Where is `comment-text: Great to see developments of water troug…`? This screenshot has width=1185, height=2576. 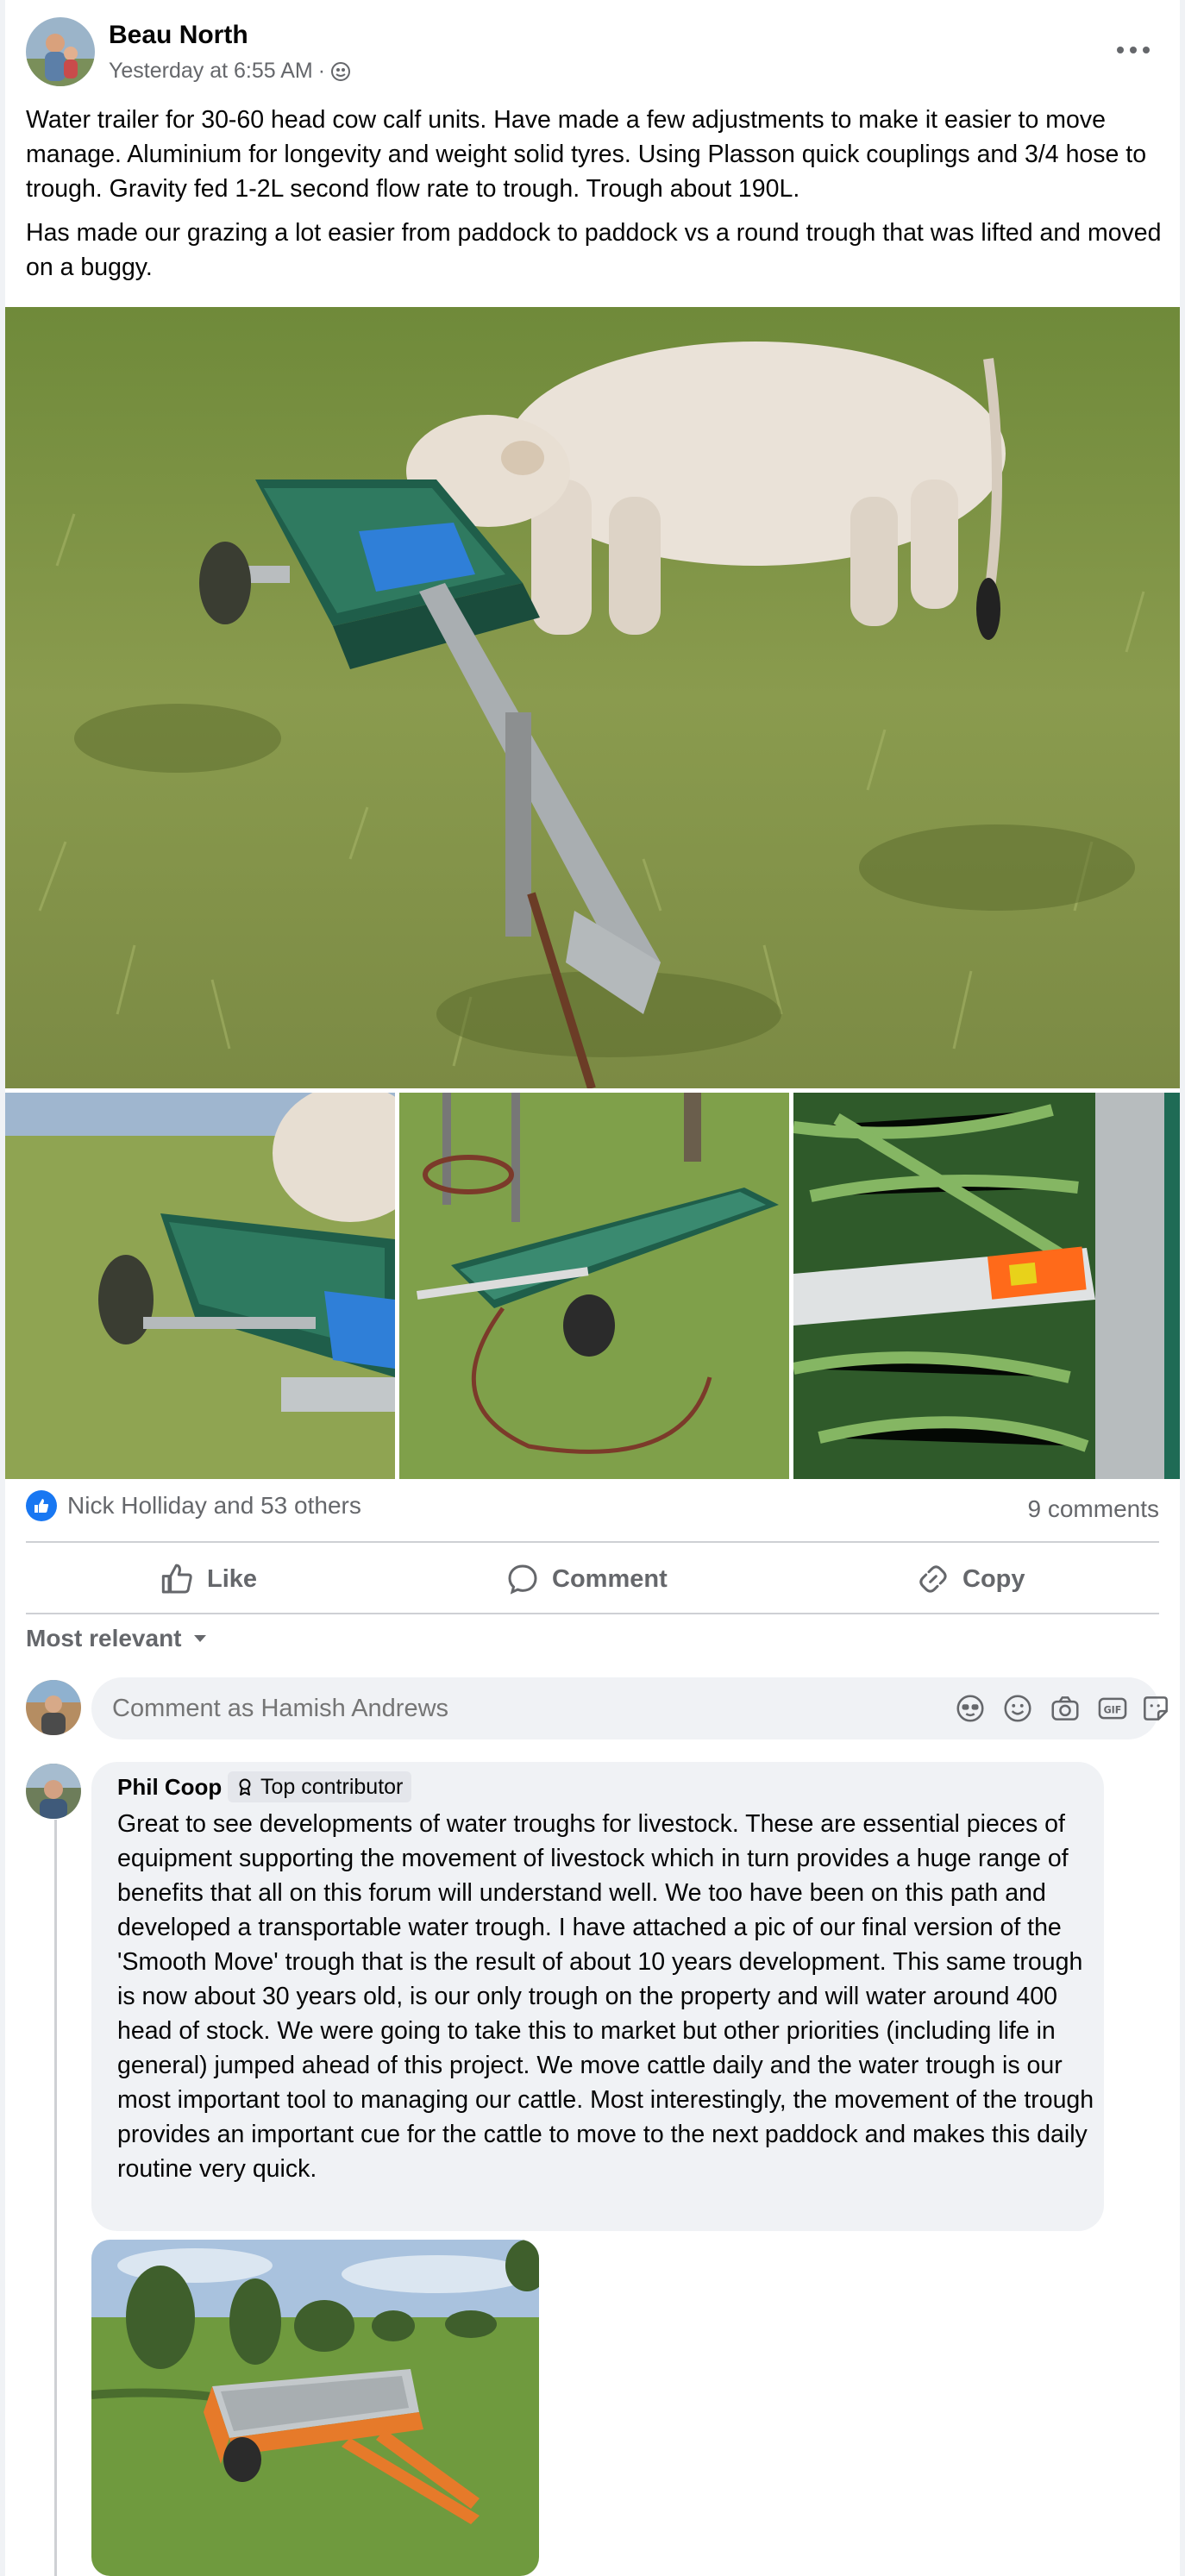 comment-text: Great to see developments of water troug… is located at coordinates (605, 1996).